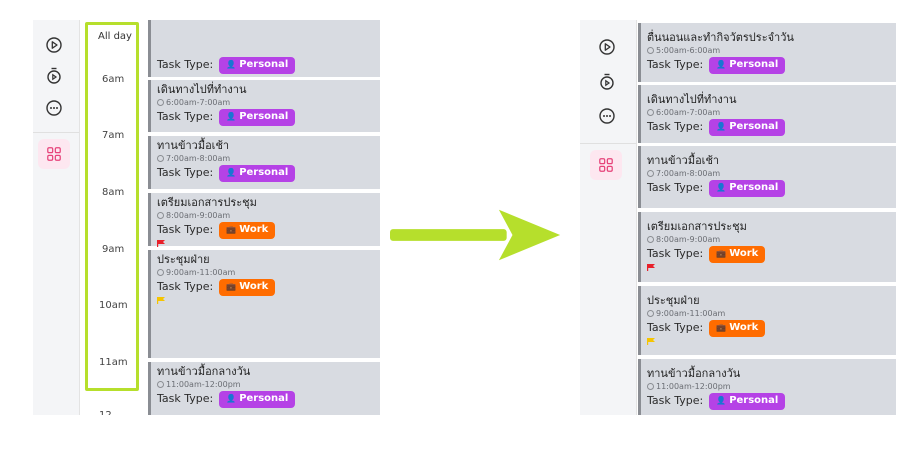  I want to click on left-side-rail, so click(56, 217).